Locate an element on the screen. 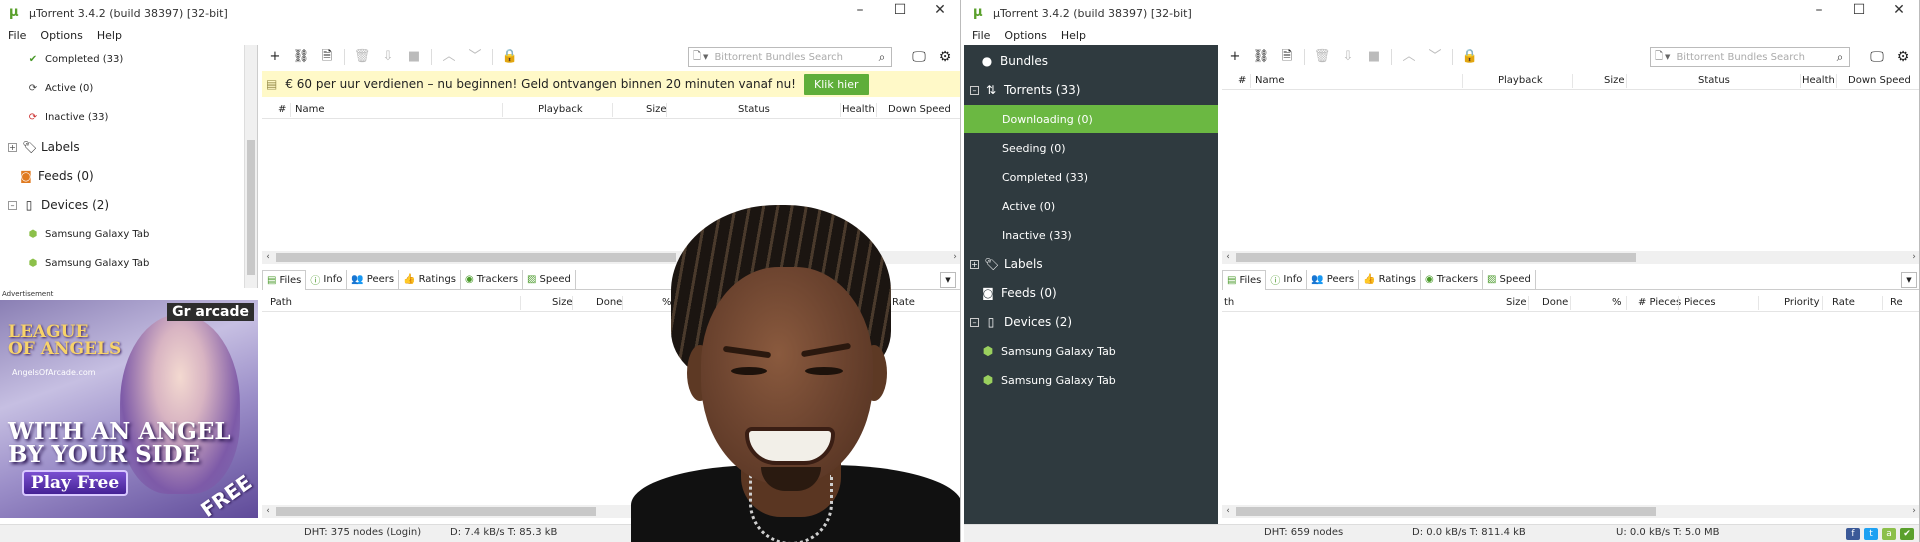 This screenshot has height=542, width=1920. files-table-hscroll: ‹ › is located at coordinates (1570, 511).